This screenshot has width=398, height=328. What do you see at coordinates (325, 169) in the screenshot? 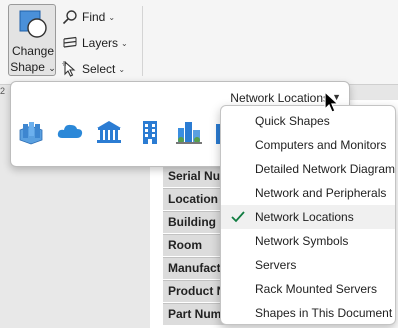
I see `menu-item-label: Detailed Network Diagram` at bounding box center [325, 169].